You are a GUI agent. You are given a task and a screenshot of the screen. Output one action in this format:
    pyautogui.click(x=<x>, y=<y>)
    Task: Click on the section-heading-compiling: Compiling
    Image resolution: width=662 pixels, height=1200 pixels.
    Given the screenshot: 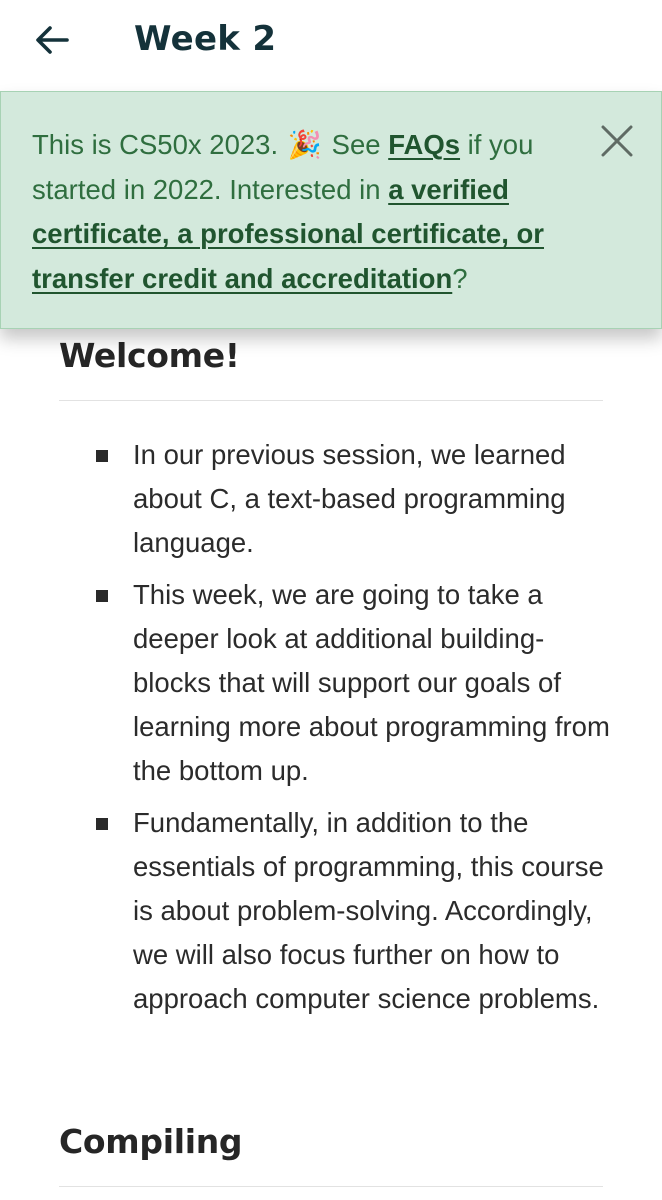 What is the action you would take?
    pyautogui.click(x=151, y=1141)
    